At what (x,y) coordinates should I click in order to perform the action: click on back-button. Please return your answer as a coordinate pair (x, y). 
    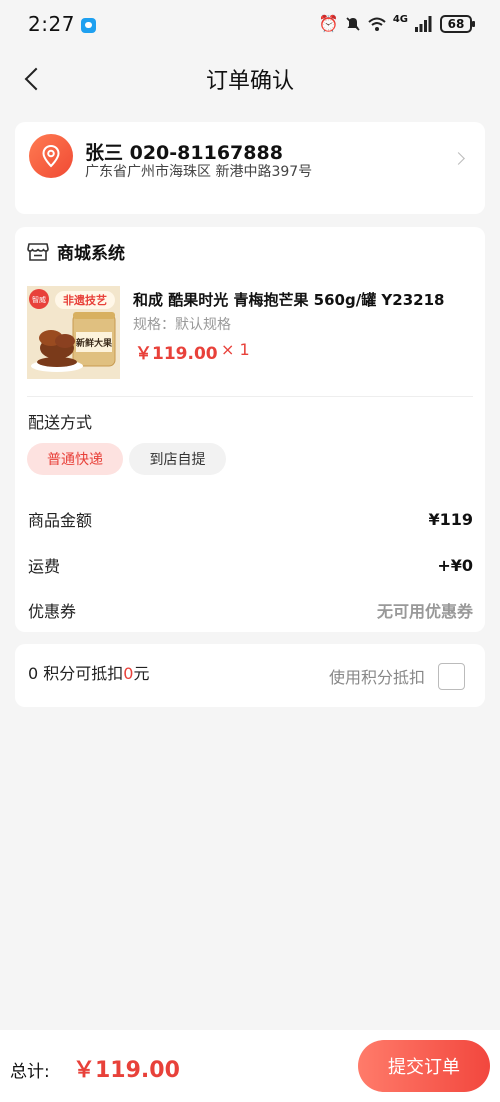
    Looking at the image, I should click on (33, 79).